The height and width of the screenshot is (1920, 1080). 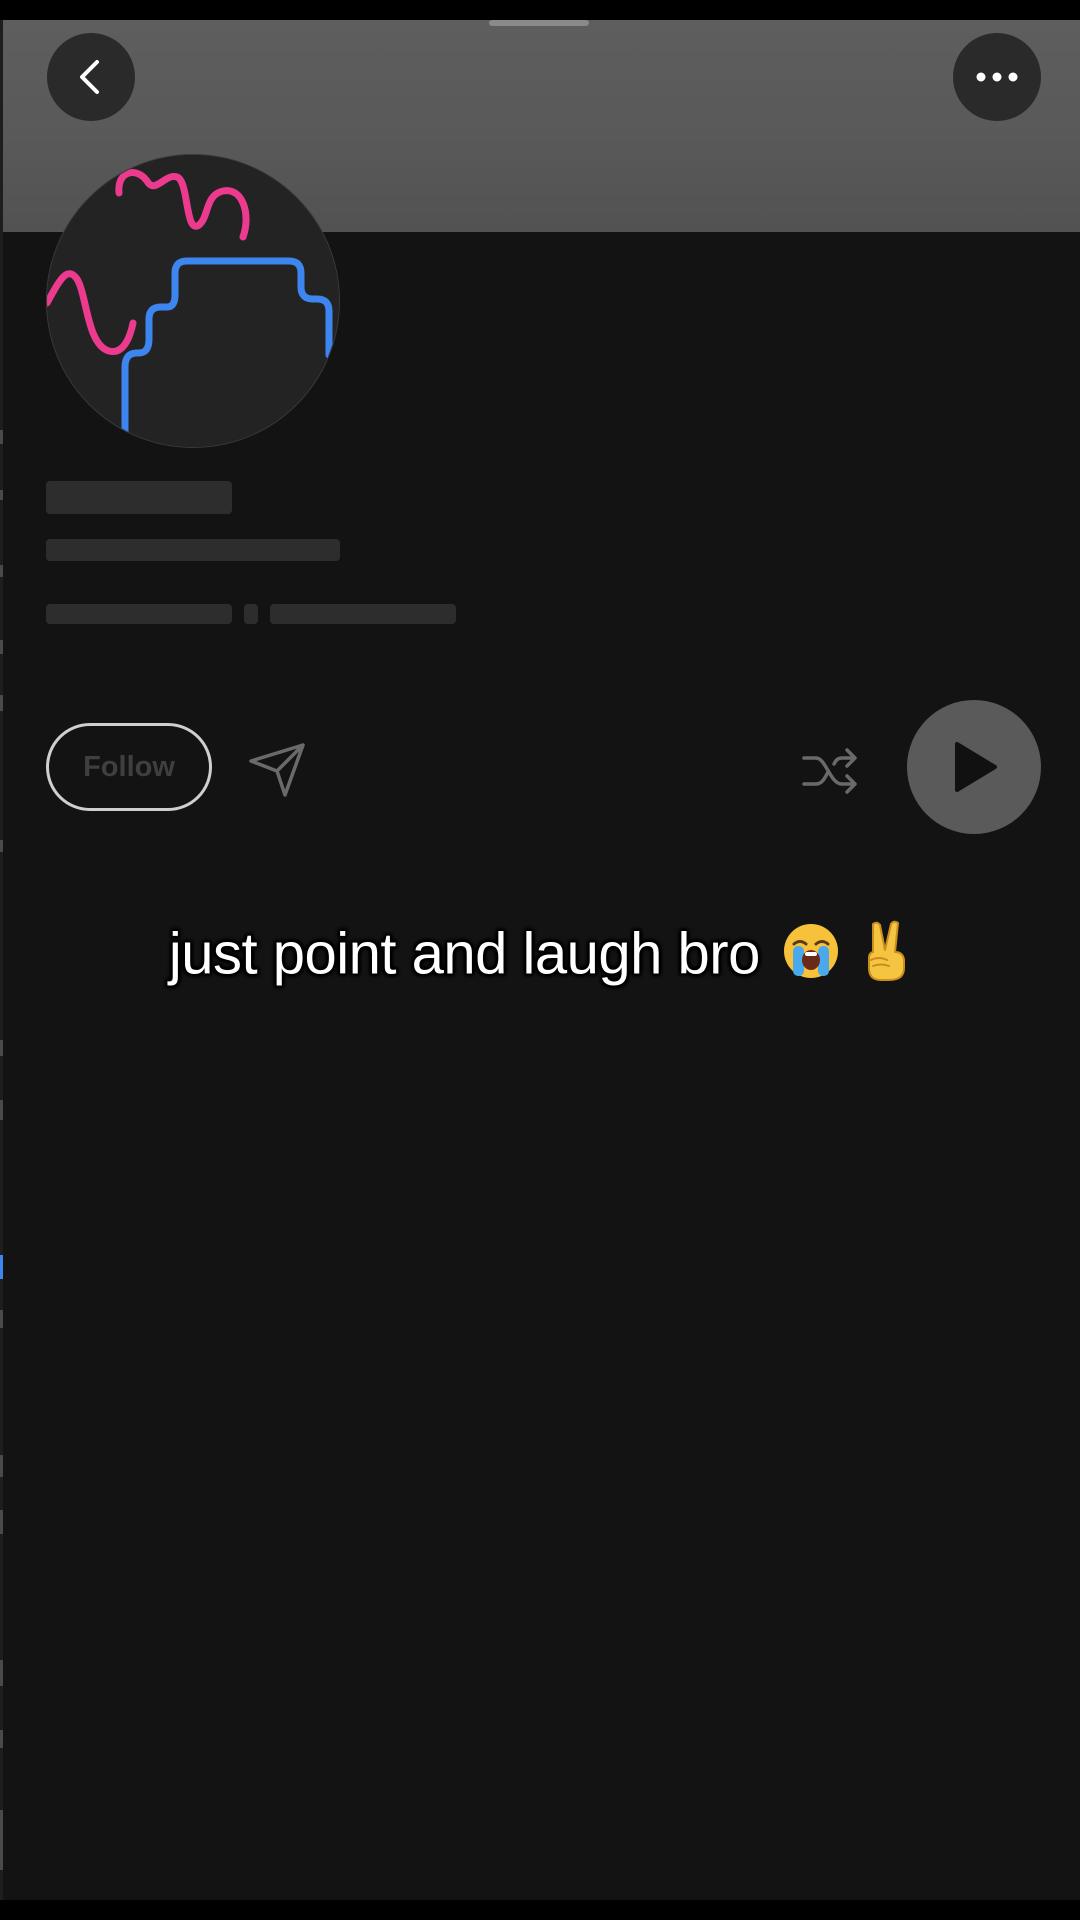 I want to click on share-button, so click(x=277, y=769).